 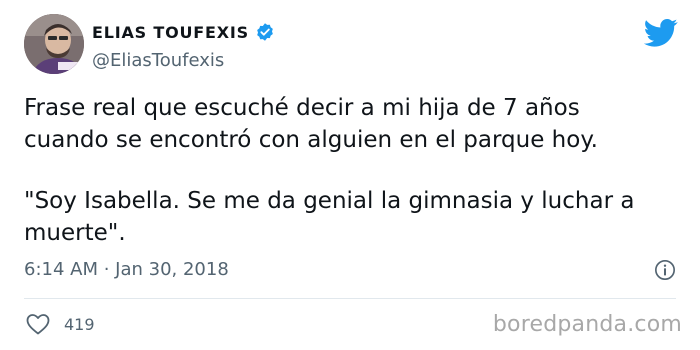 I want to click on tweet-timestamp: 6:14 AM · Jan 30, 2018, so click(x=126, y=269).